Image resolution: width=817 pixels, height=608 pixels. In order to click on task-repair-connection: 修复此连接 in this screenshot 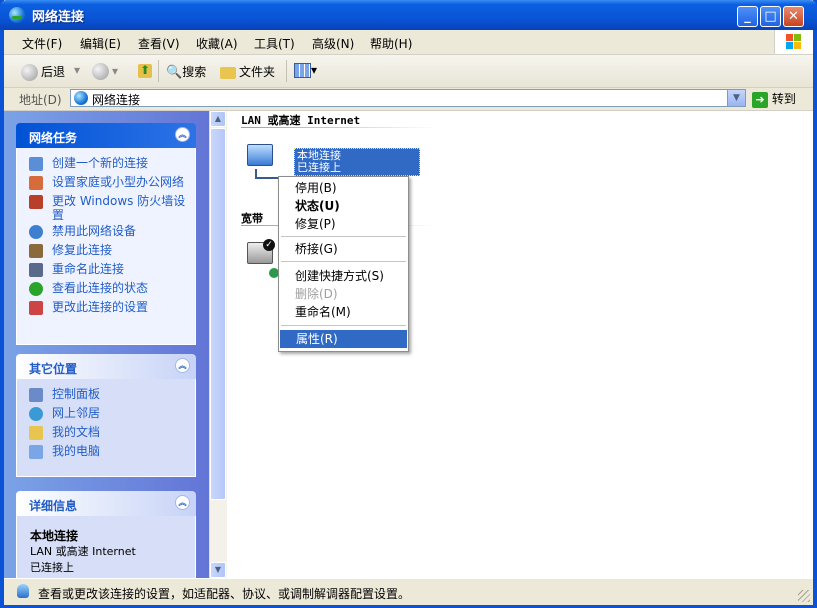, I will do `click(106, 251)`.